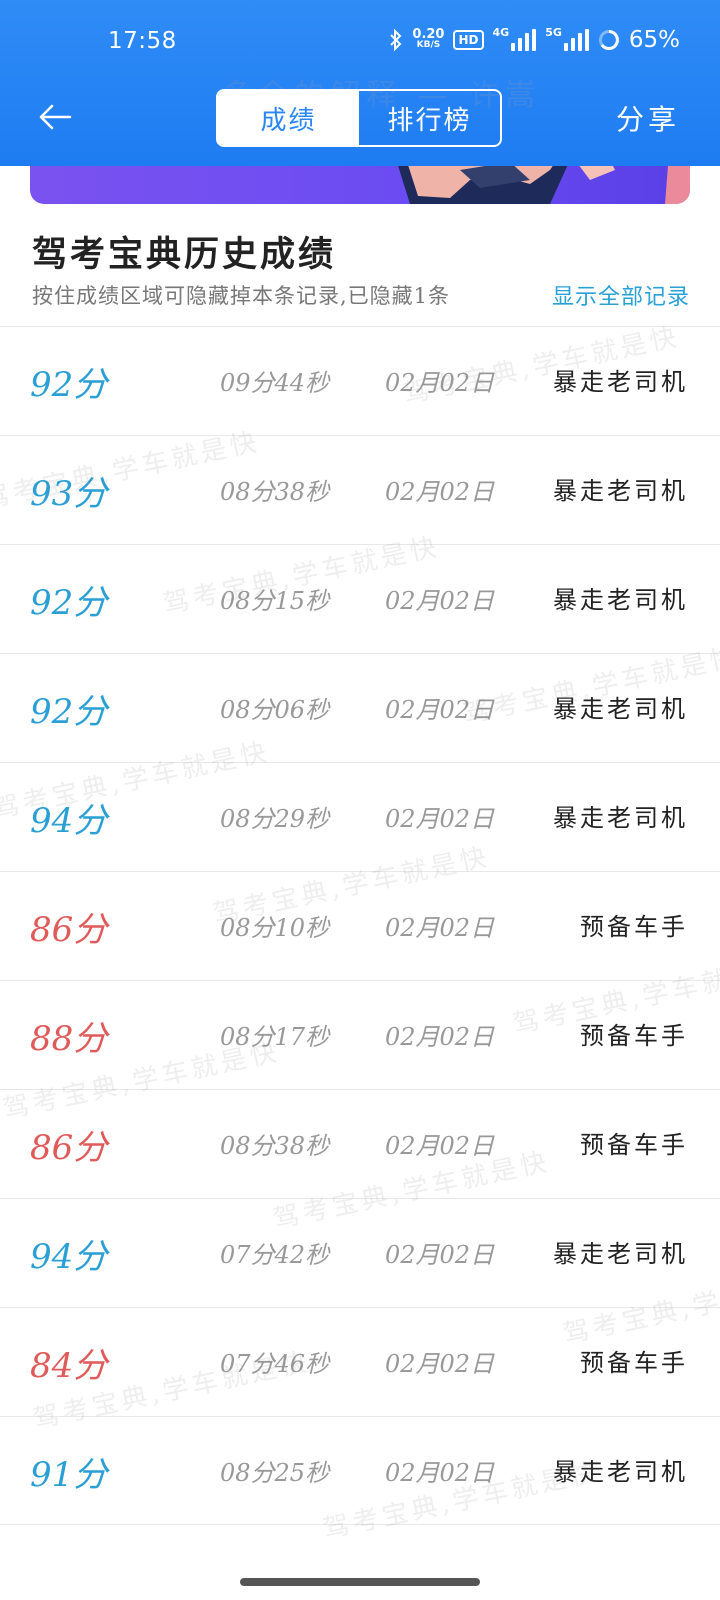 Image resolution: width=720 pixels, height=1600 pixels. Describe the element at coordinates (360, 489) in the screenshot. I see `table-row: 93分 08分38秒 02月02日 暴走老司机` at that location.